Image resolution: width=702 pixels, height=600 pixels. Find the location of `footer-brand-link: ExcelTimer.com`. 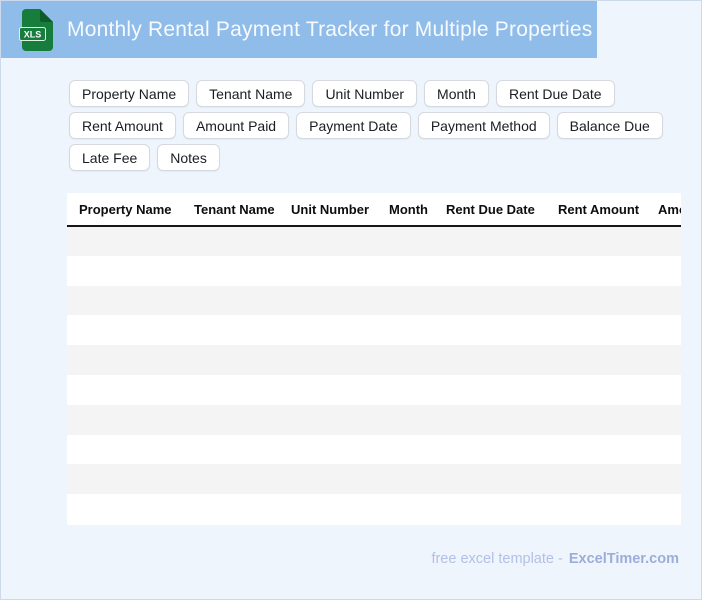

footer-brand-link: ExcelTimer.com is located at coordinates (624, 559).